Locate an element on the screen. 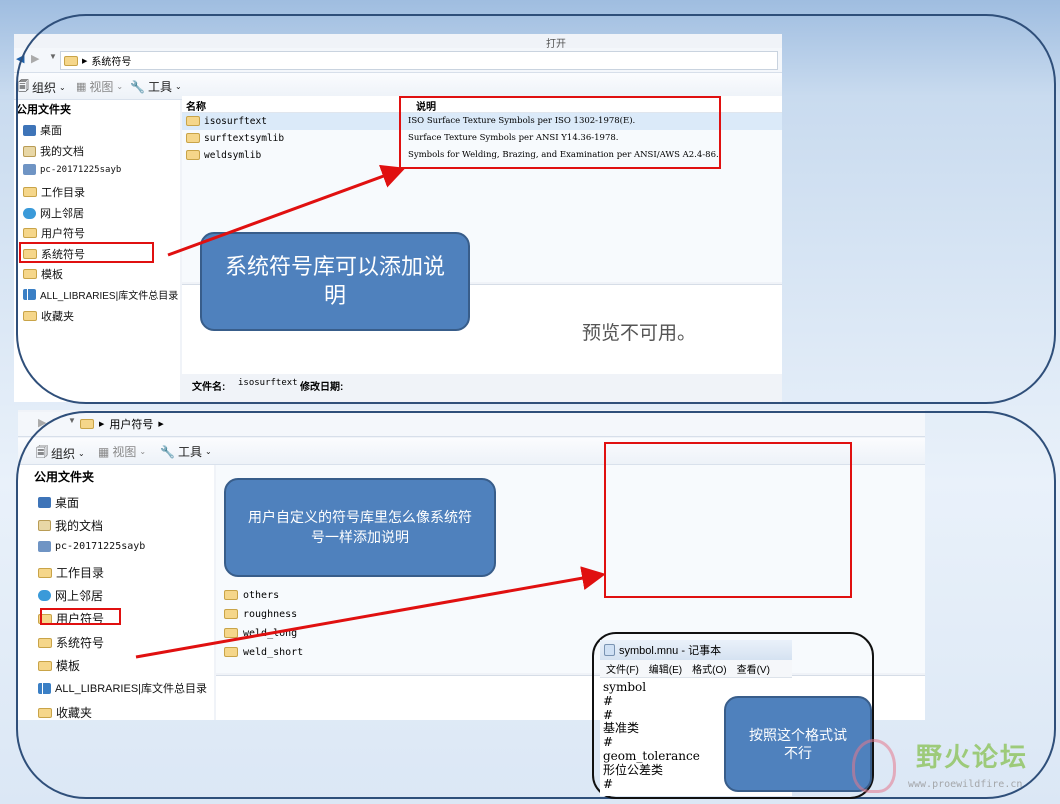  forum-watermark: 野火论坛 www.proewildfire.cn is located at coordinates (950, 767).